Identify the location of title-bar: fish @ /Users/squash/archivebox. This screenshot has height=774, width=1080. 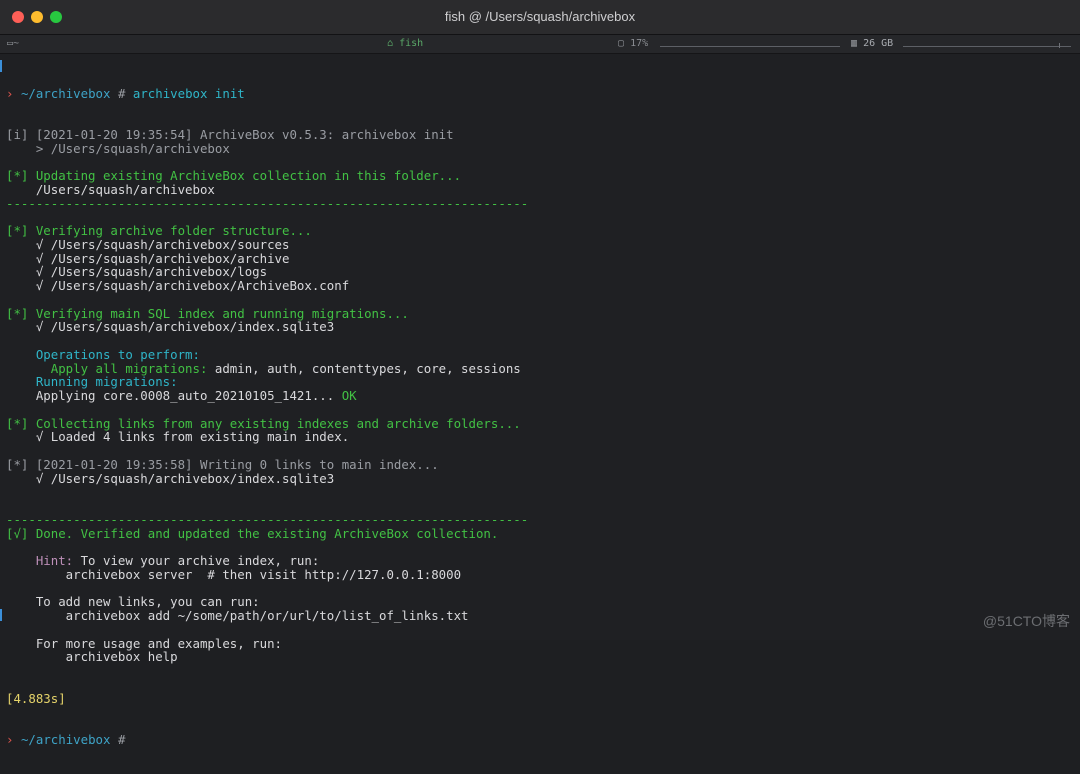
(540, 17).